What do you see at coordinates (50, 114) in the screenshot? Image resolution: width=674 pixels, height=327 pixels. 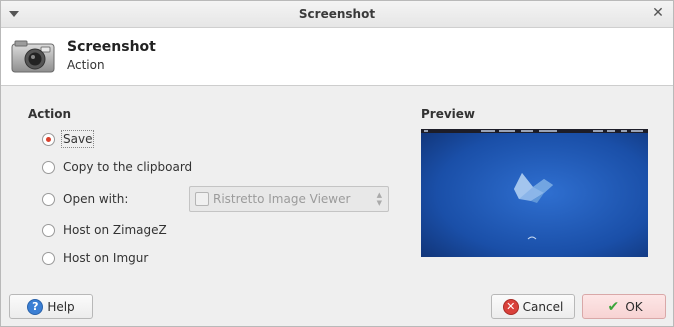 I see `action-section-title: Action` at bounding box center [50, 114].